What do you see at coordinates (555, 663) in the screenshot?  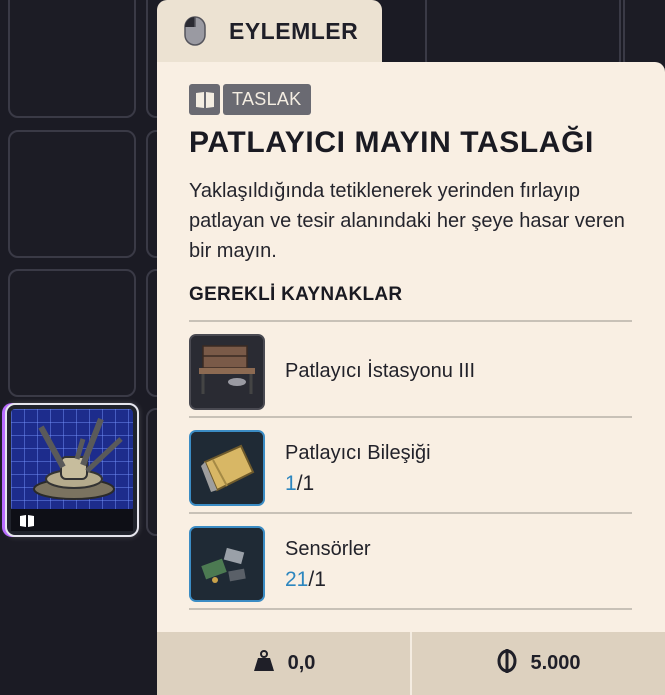 I see `price-value: 5.000` at bounding box center [555, 663].